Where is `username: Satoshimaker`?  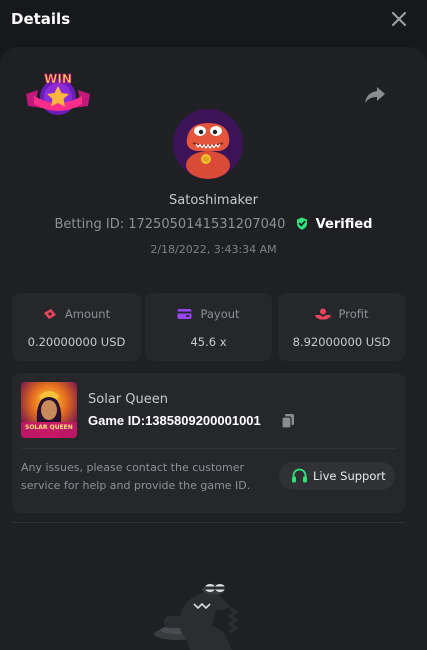 username: Satoshimaker is located at coordinates (213, 200).